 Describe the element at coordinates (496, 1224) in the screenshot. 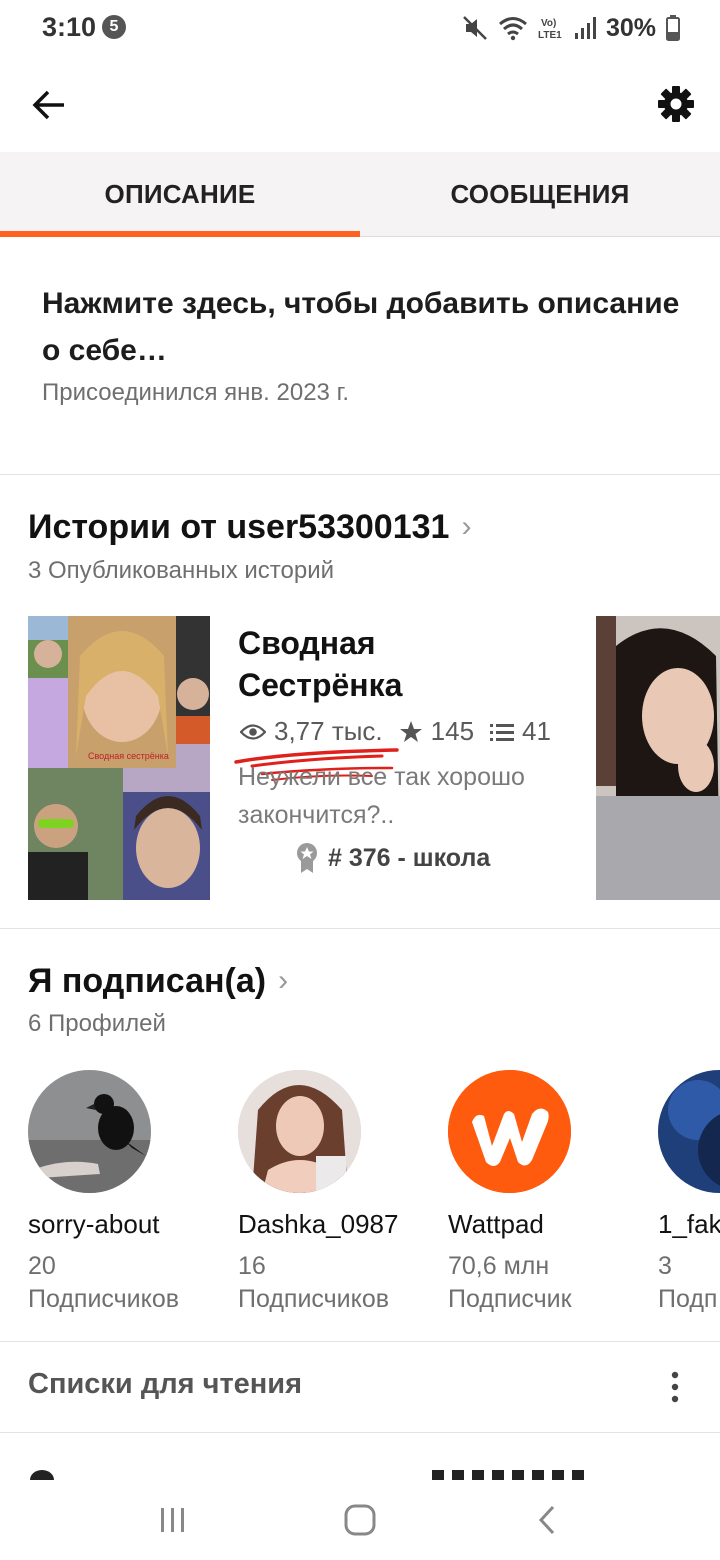

I see `profile-name: Wattpad` at that location.